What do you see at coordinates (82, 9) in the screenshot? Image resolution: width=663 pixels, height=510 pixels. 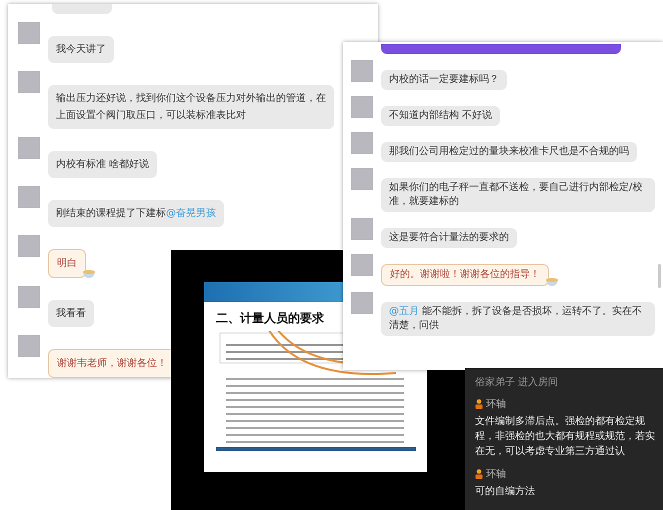 I see `message-bubble` at bounding box center [82, 9].